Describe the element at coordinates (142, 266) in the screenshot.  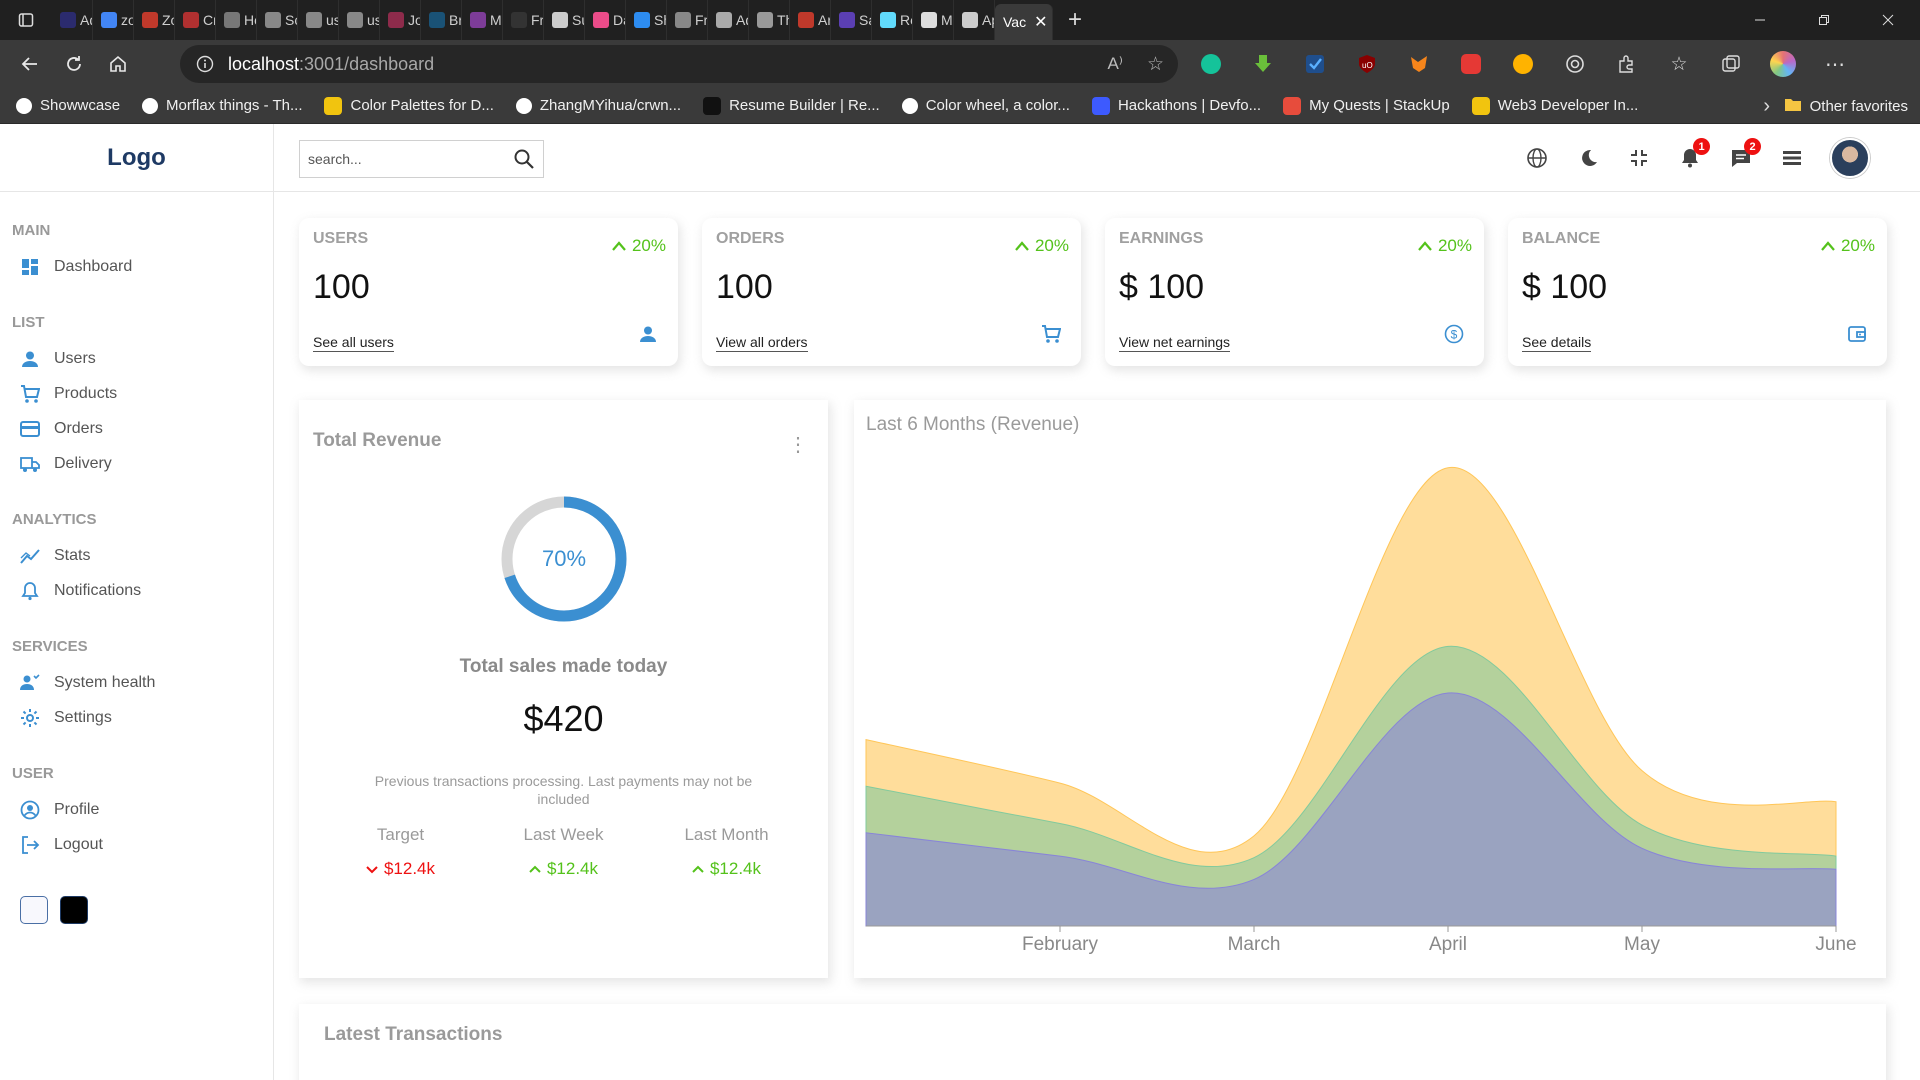
I see `sidebar-item-dashboard: Dashboard` at that location.